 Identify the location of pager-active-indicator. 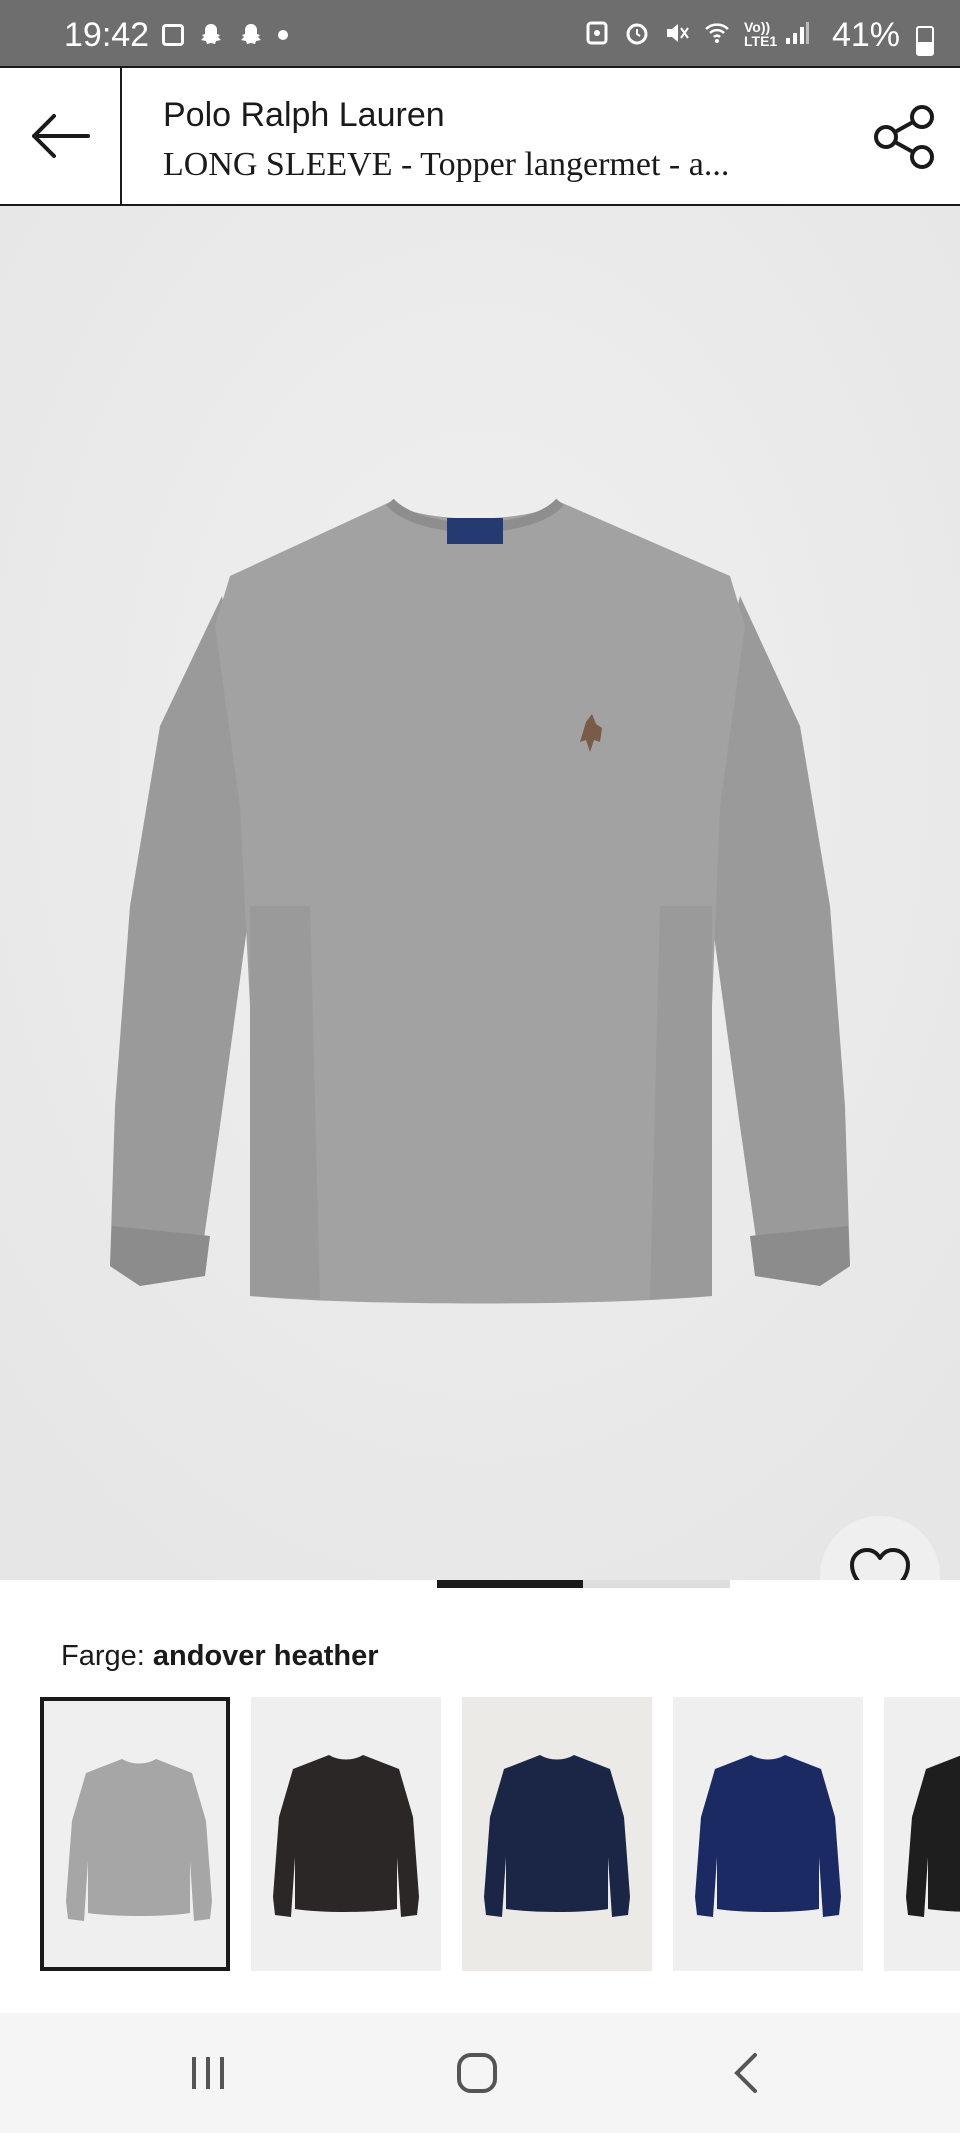
(510, 1584).